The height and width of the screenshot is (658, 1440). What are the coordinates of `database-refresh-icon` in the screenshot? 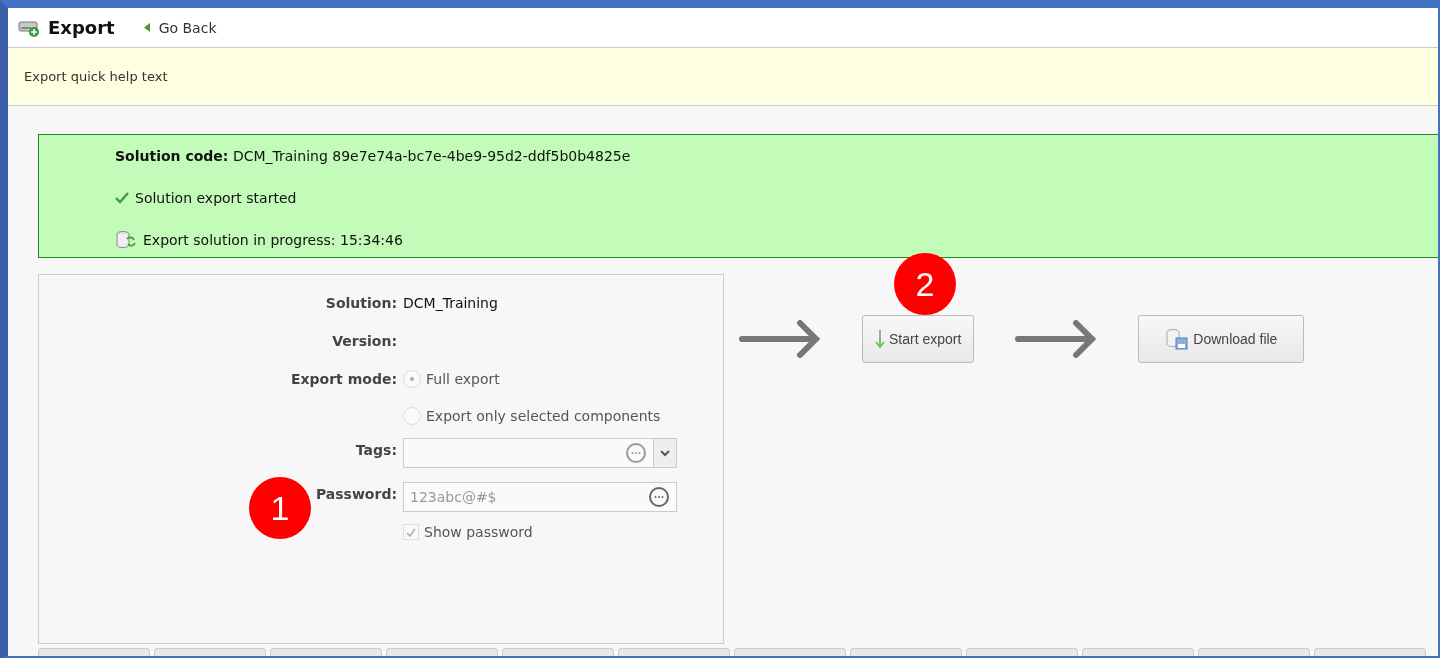 It's located at (126, 240).